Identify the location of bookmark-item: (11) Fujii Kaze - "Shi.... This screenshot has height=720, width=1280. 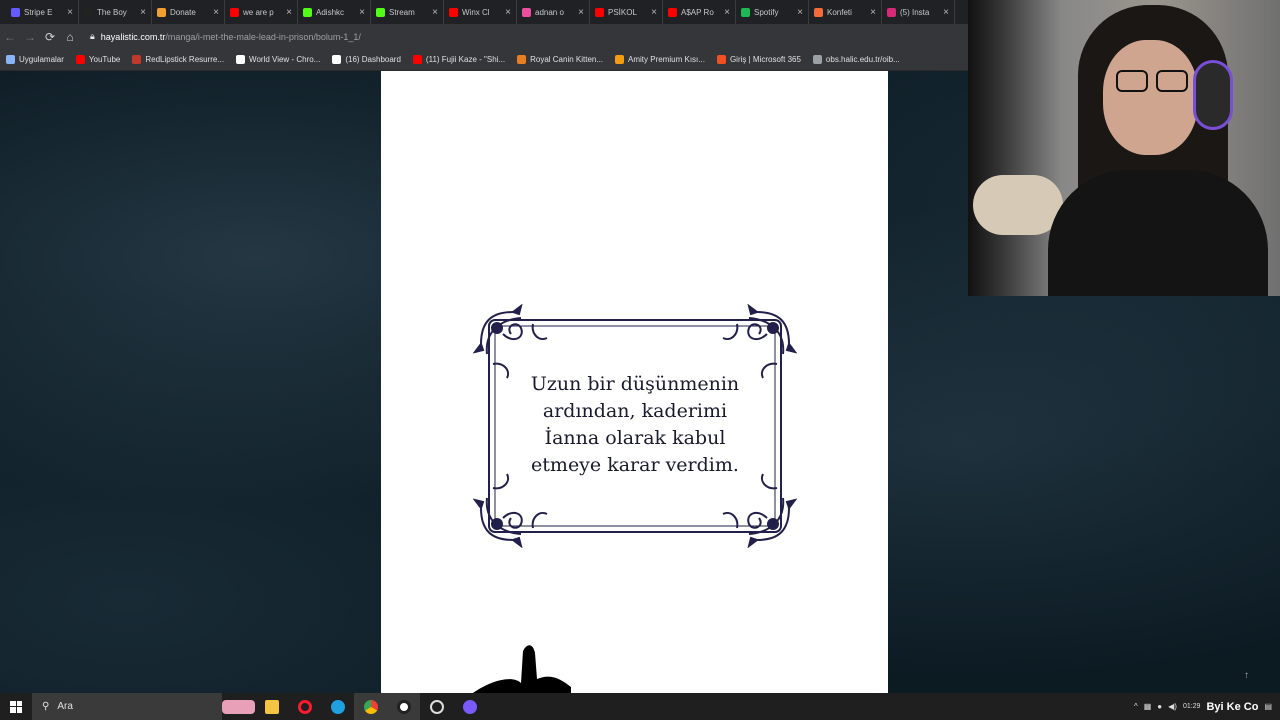
(459, 59).